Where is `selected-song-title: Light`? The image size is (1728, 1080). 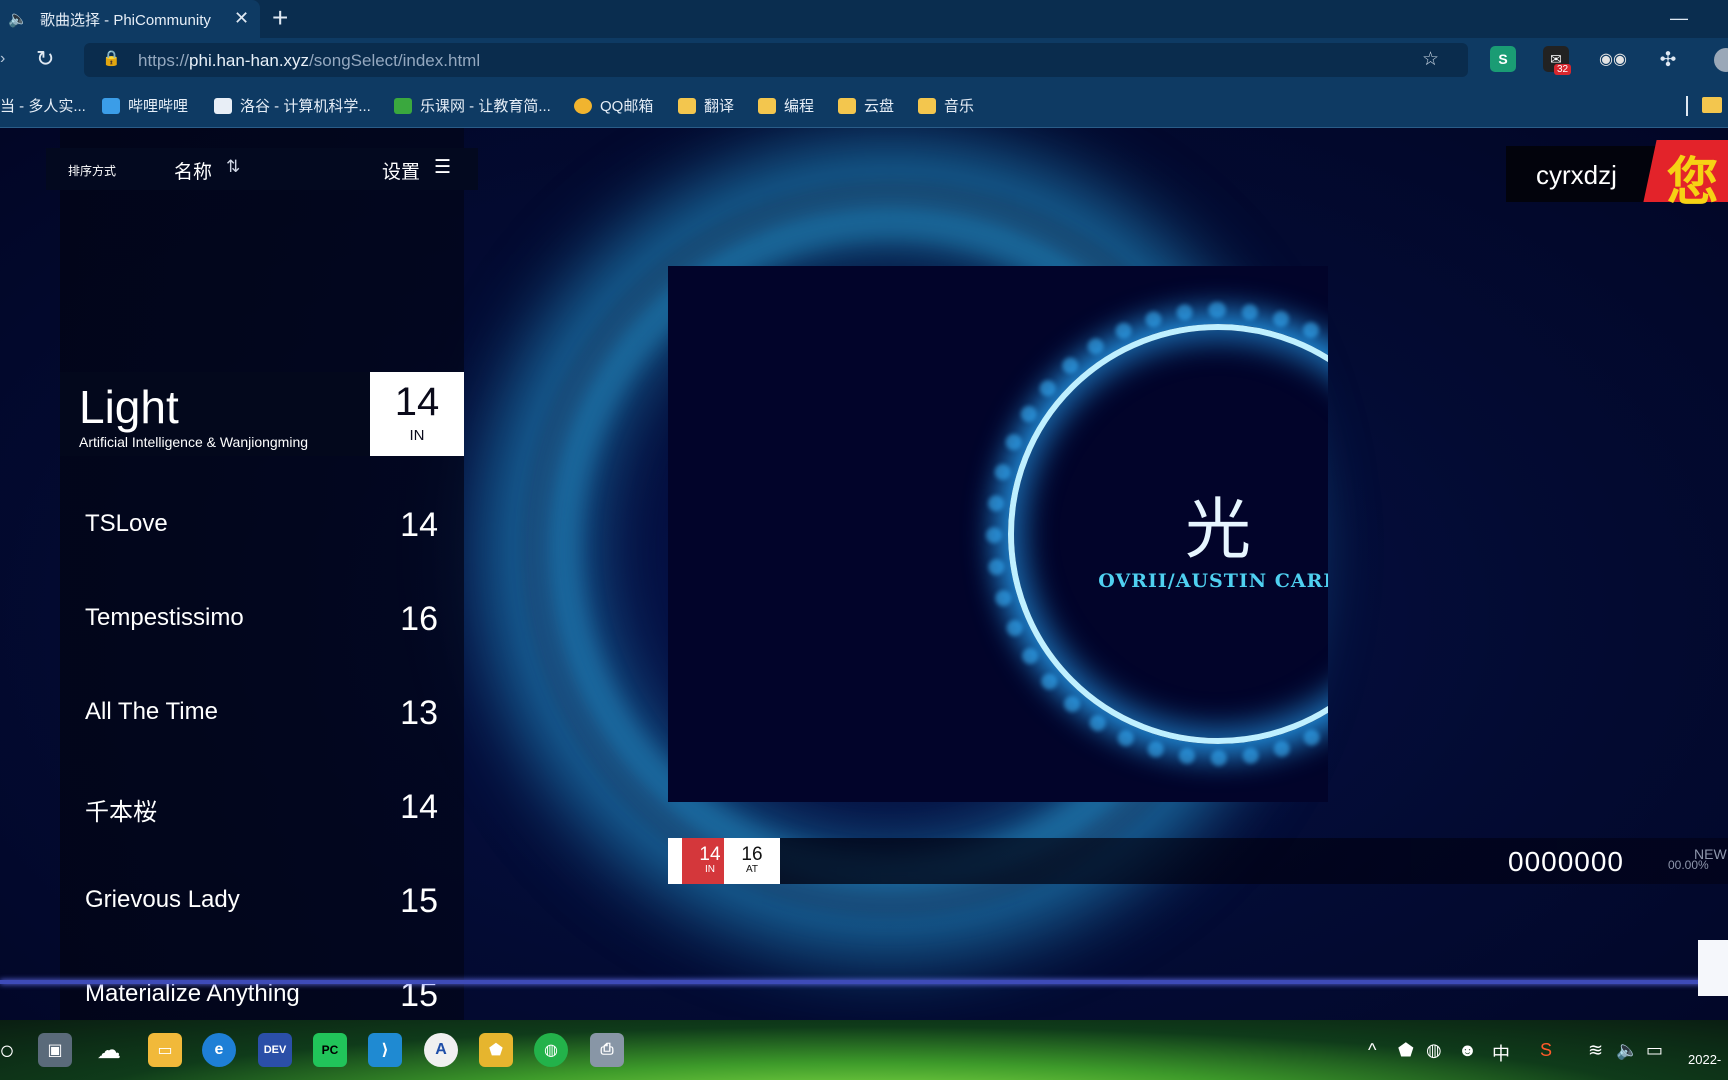 selected-song-title: Light is located at coordinates (129, 407).